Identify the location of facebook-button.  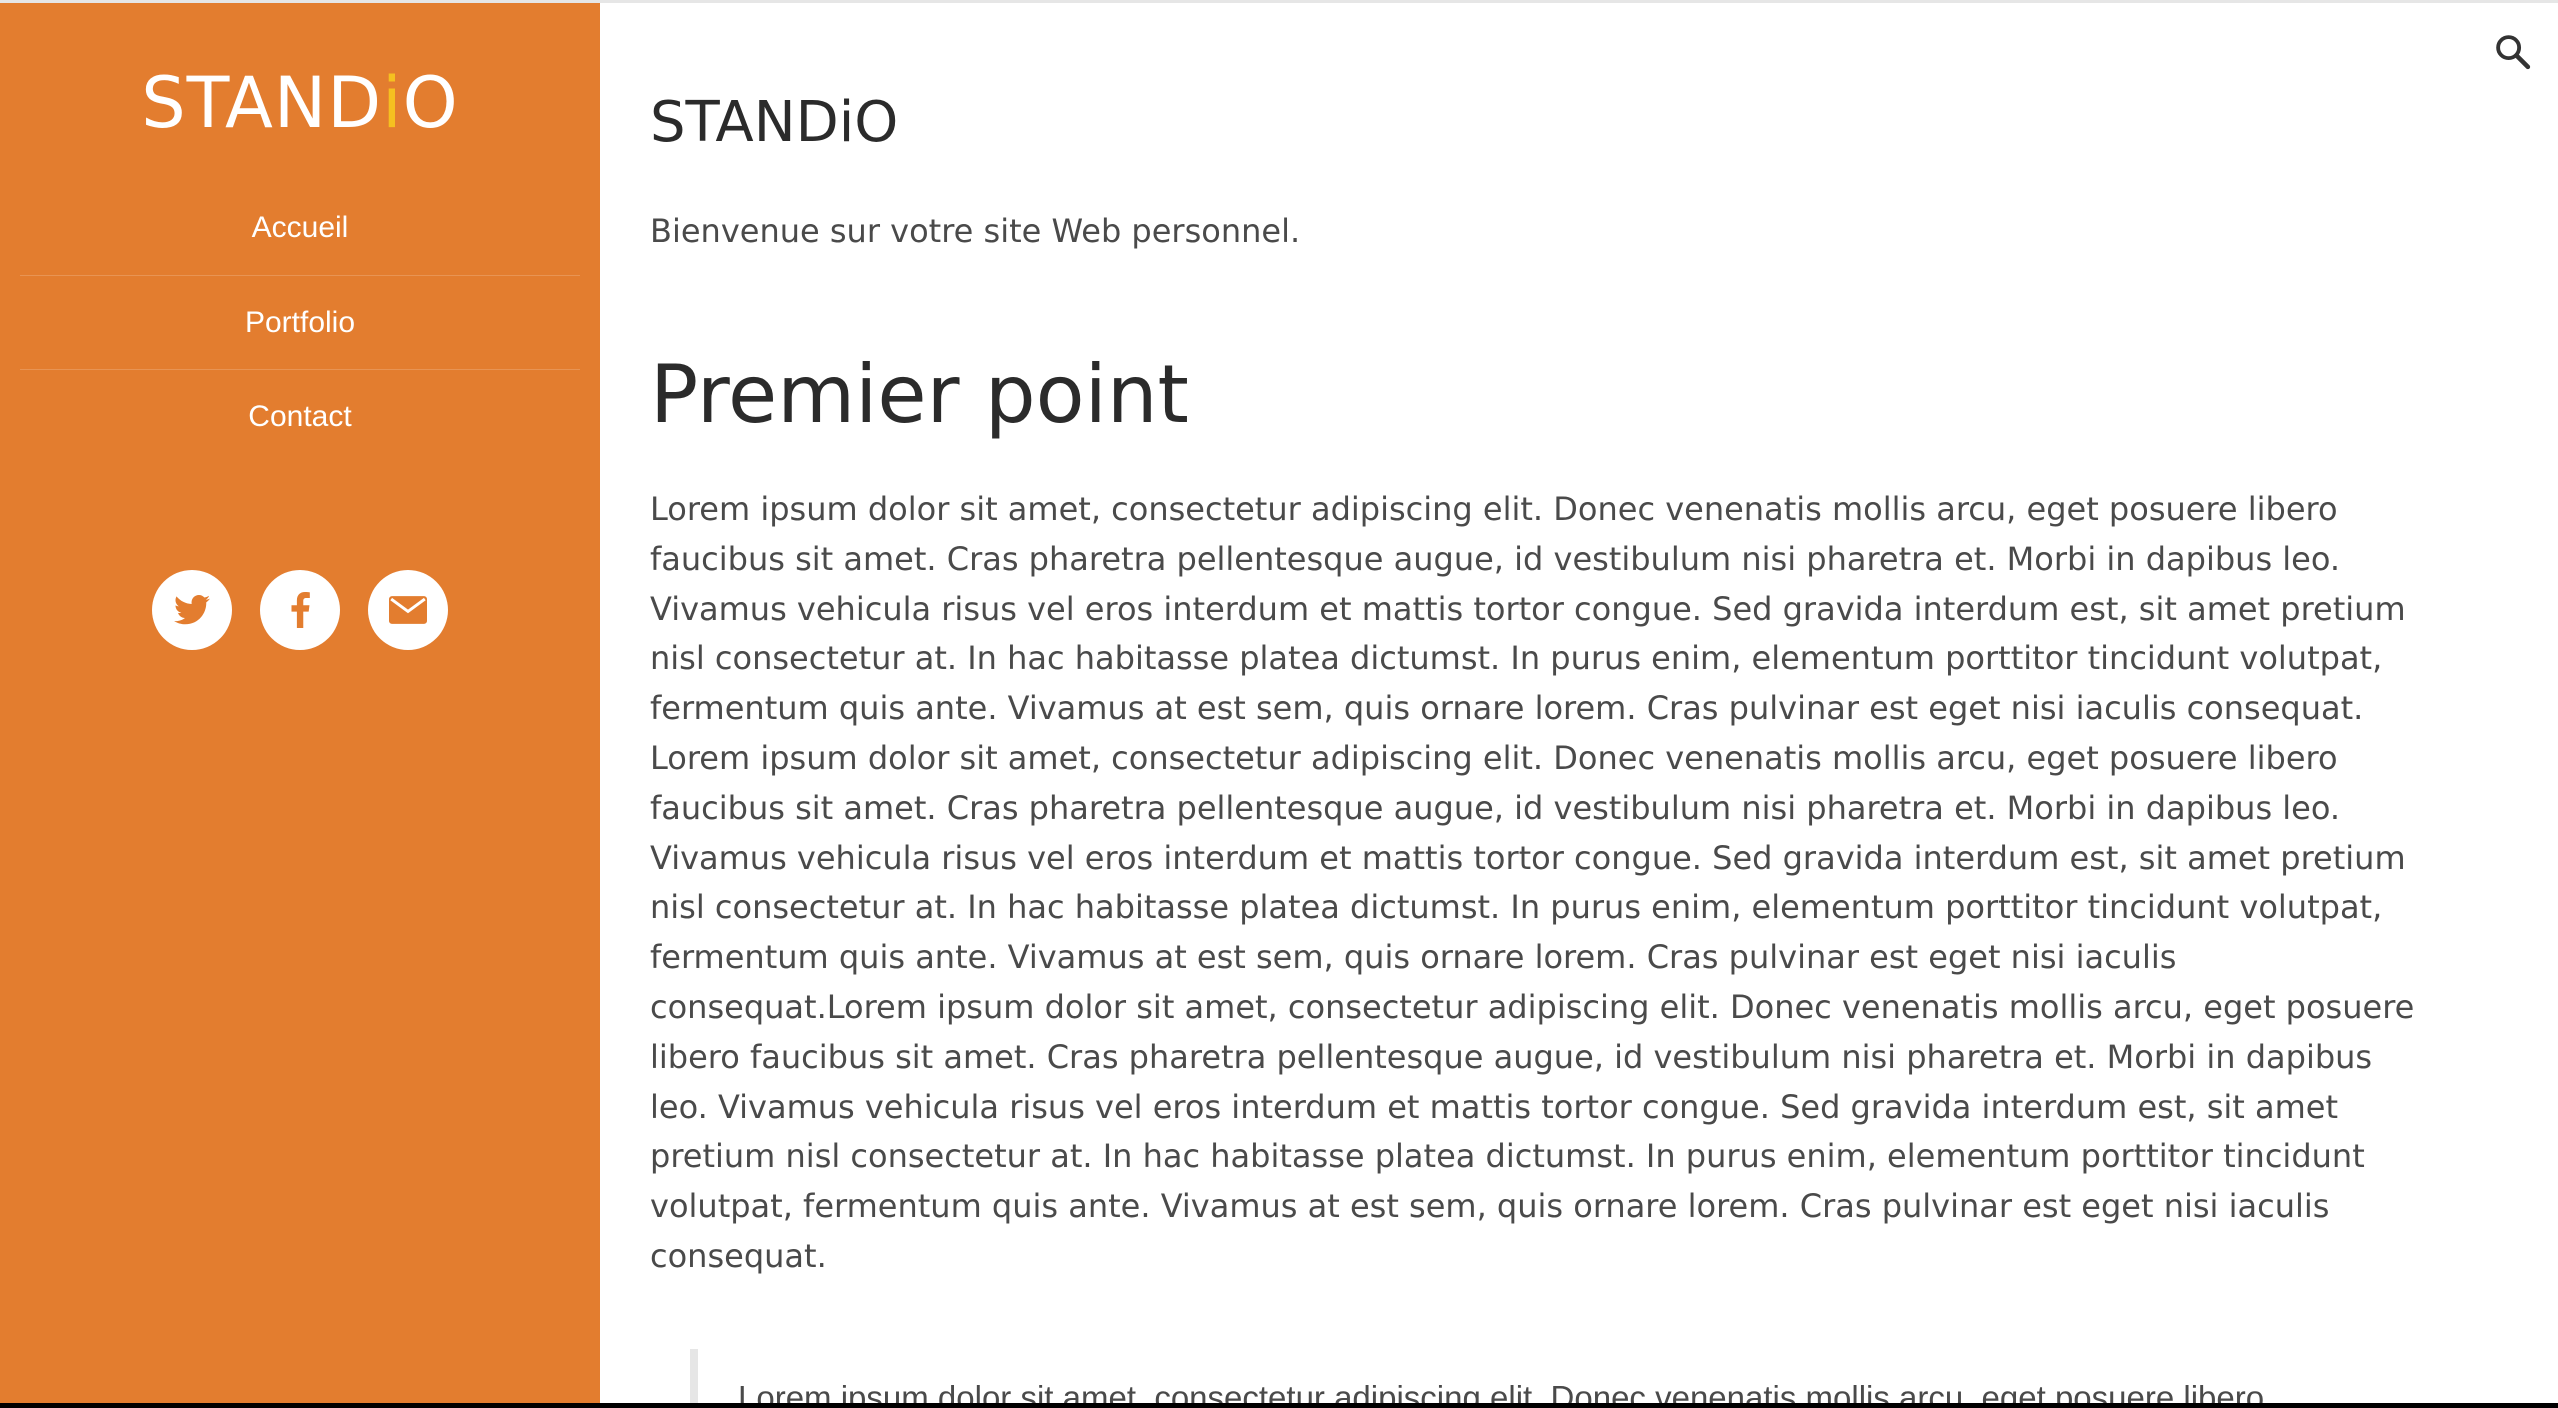
(300, 610).